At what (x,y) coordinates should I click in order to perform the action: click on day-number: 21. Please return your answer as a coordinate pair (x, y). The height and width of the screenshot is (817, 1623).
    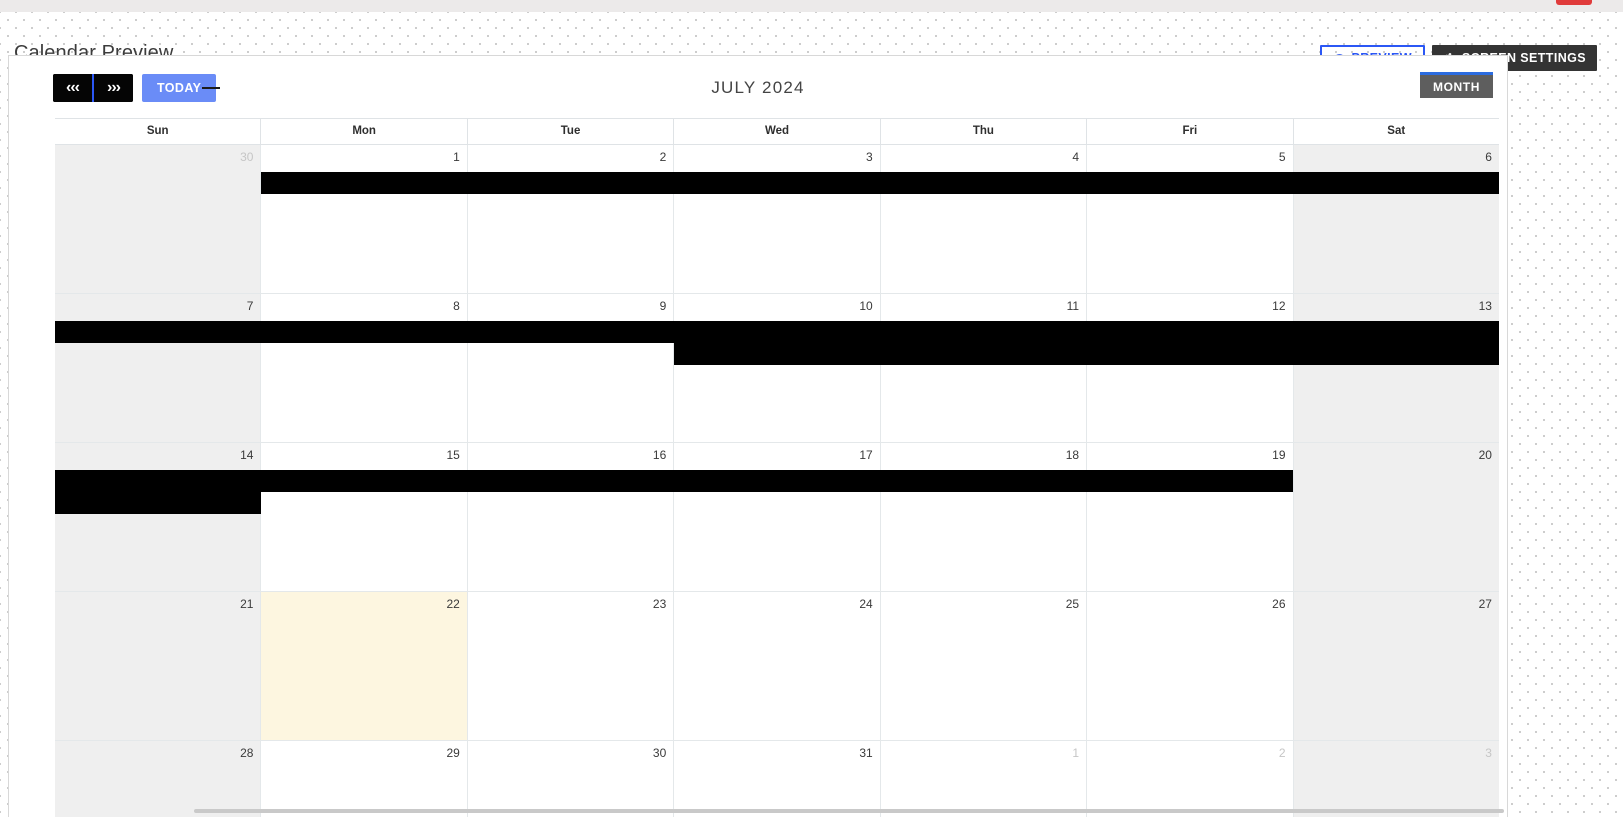
    Looking at the image, I should click on (247, 604).